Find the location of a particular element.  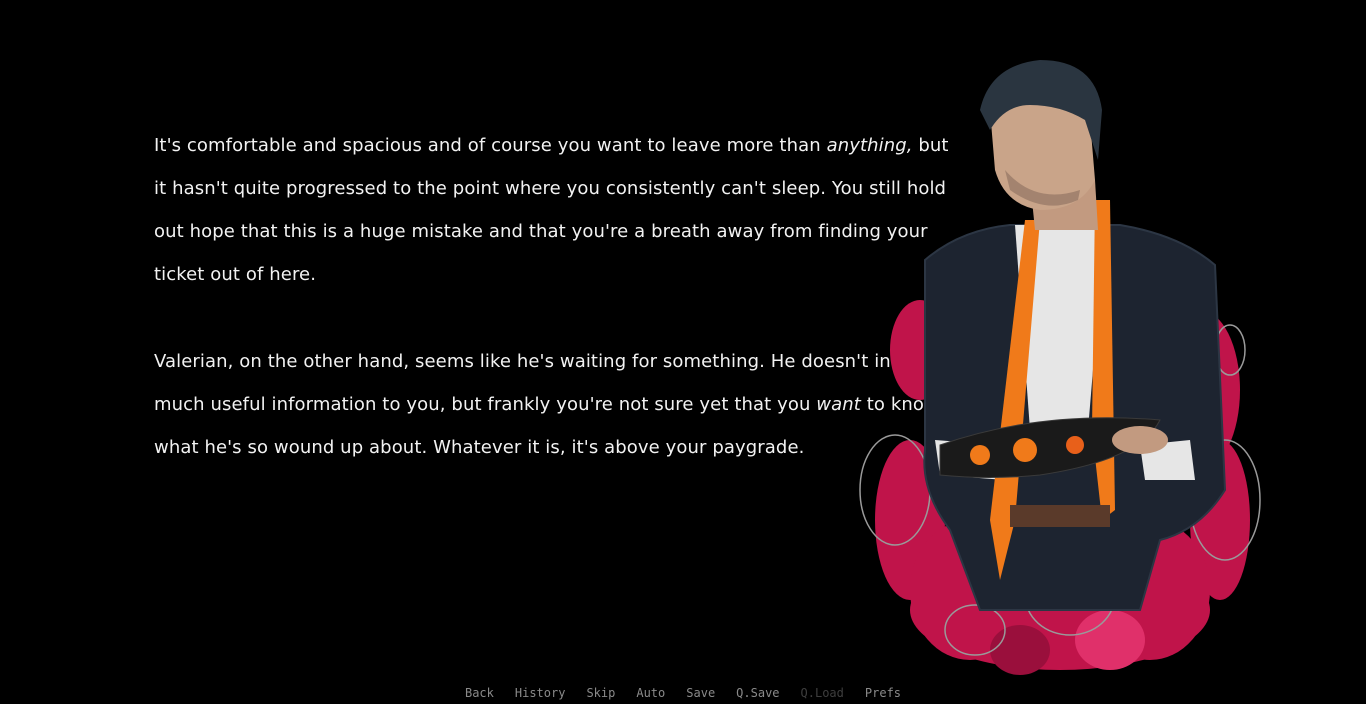

quick-menu-skip: Skip is located at coordinates (600, 694).